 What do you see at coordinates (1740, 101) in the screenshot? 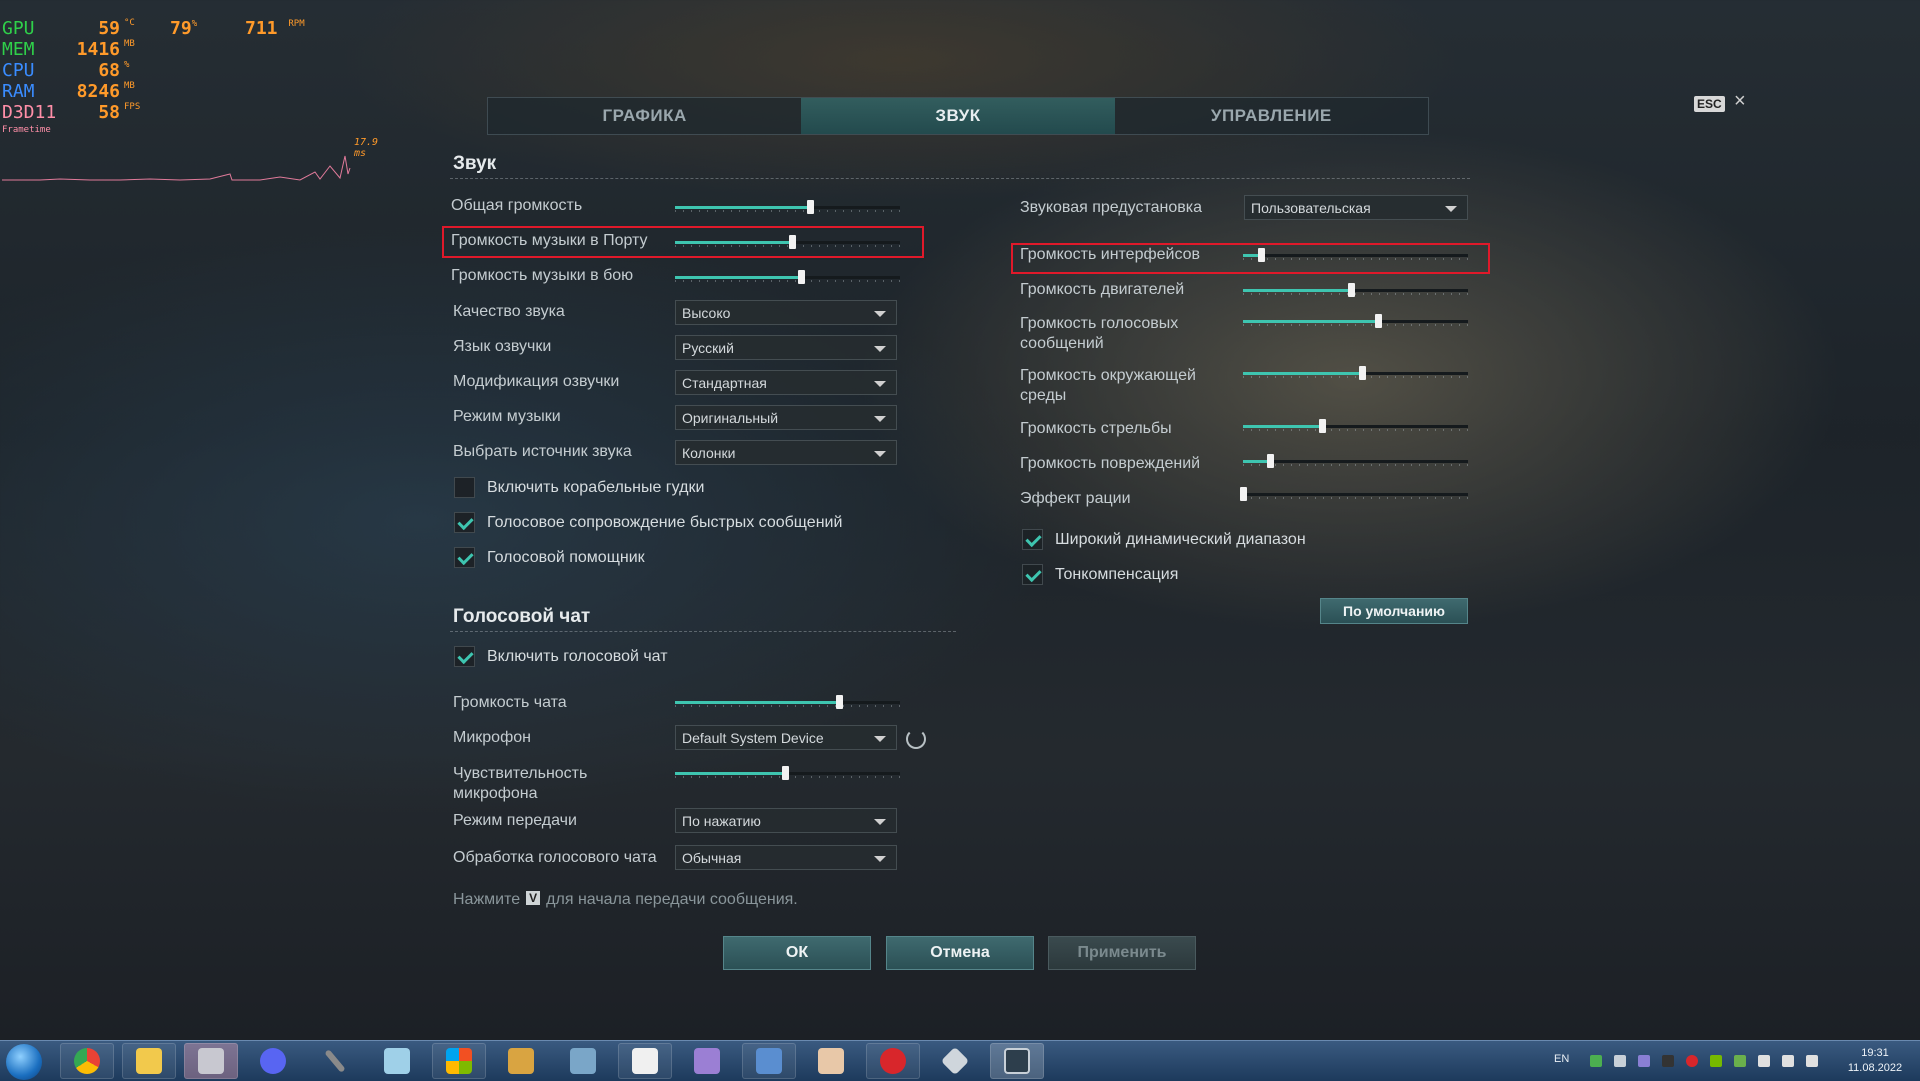
I see `close-icon: ×` at bounding box center [1740, 101].